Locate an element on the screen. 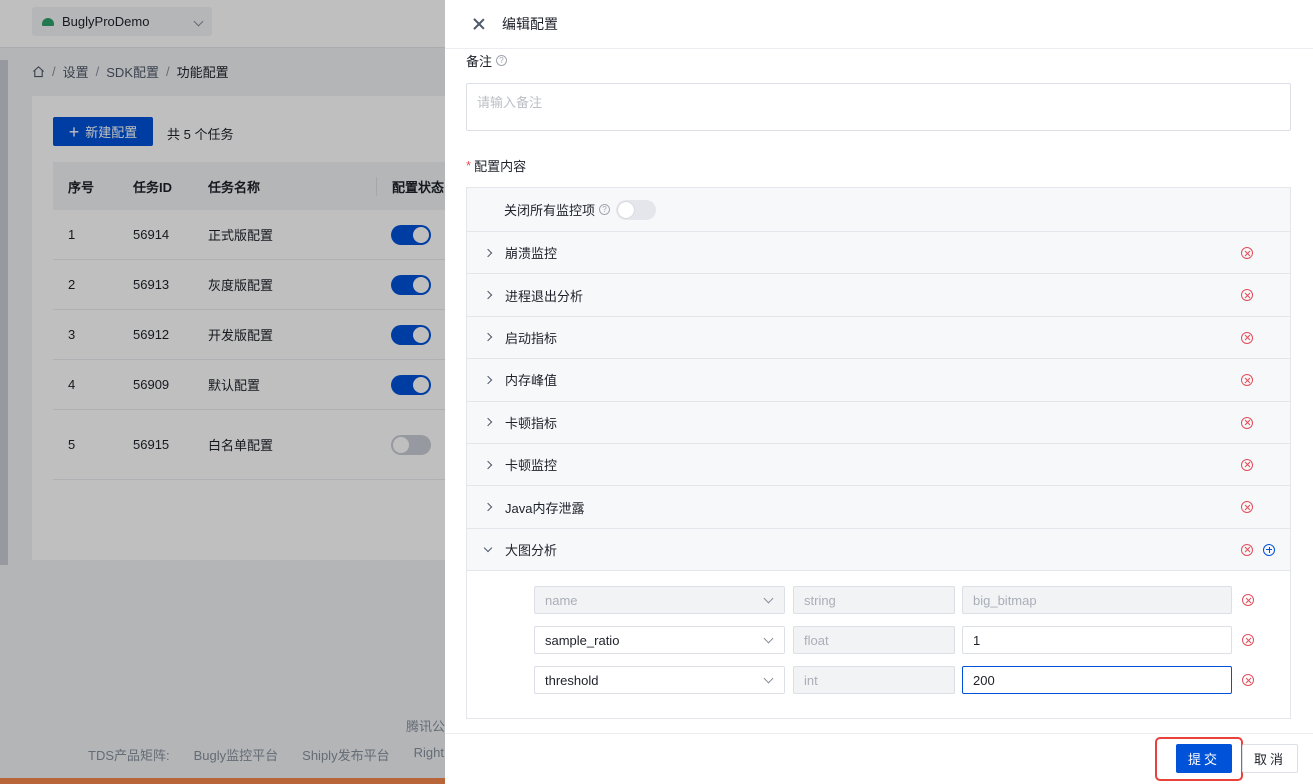 This screenshot has height=784, width=1313. param-row: sample_ratio float 1 is located at coordinates (909, 640).